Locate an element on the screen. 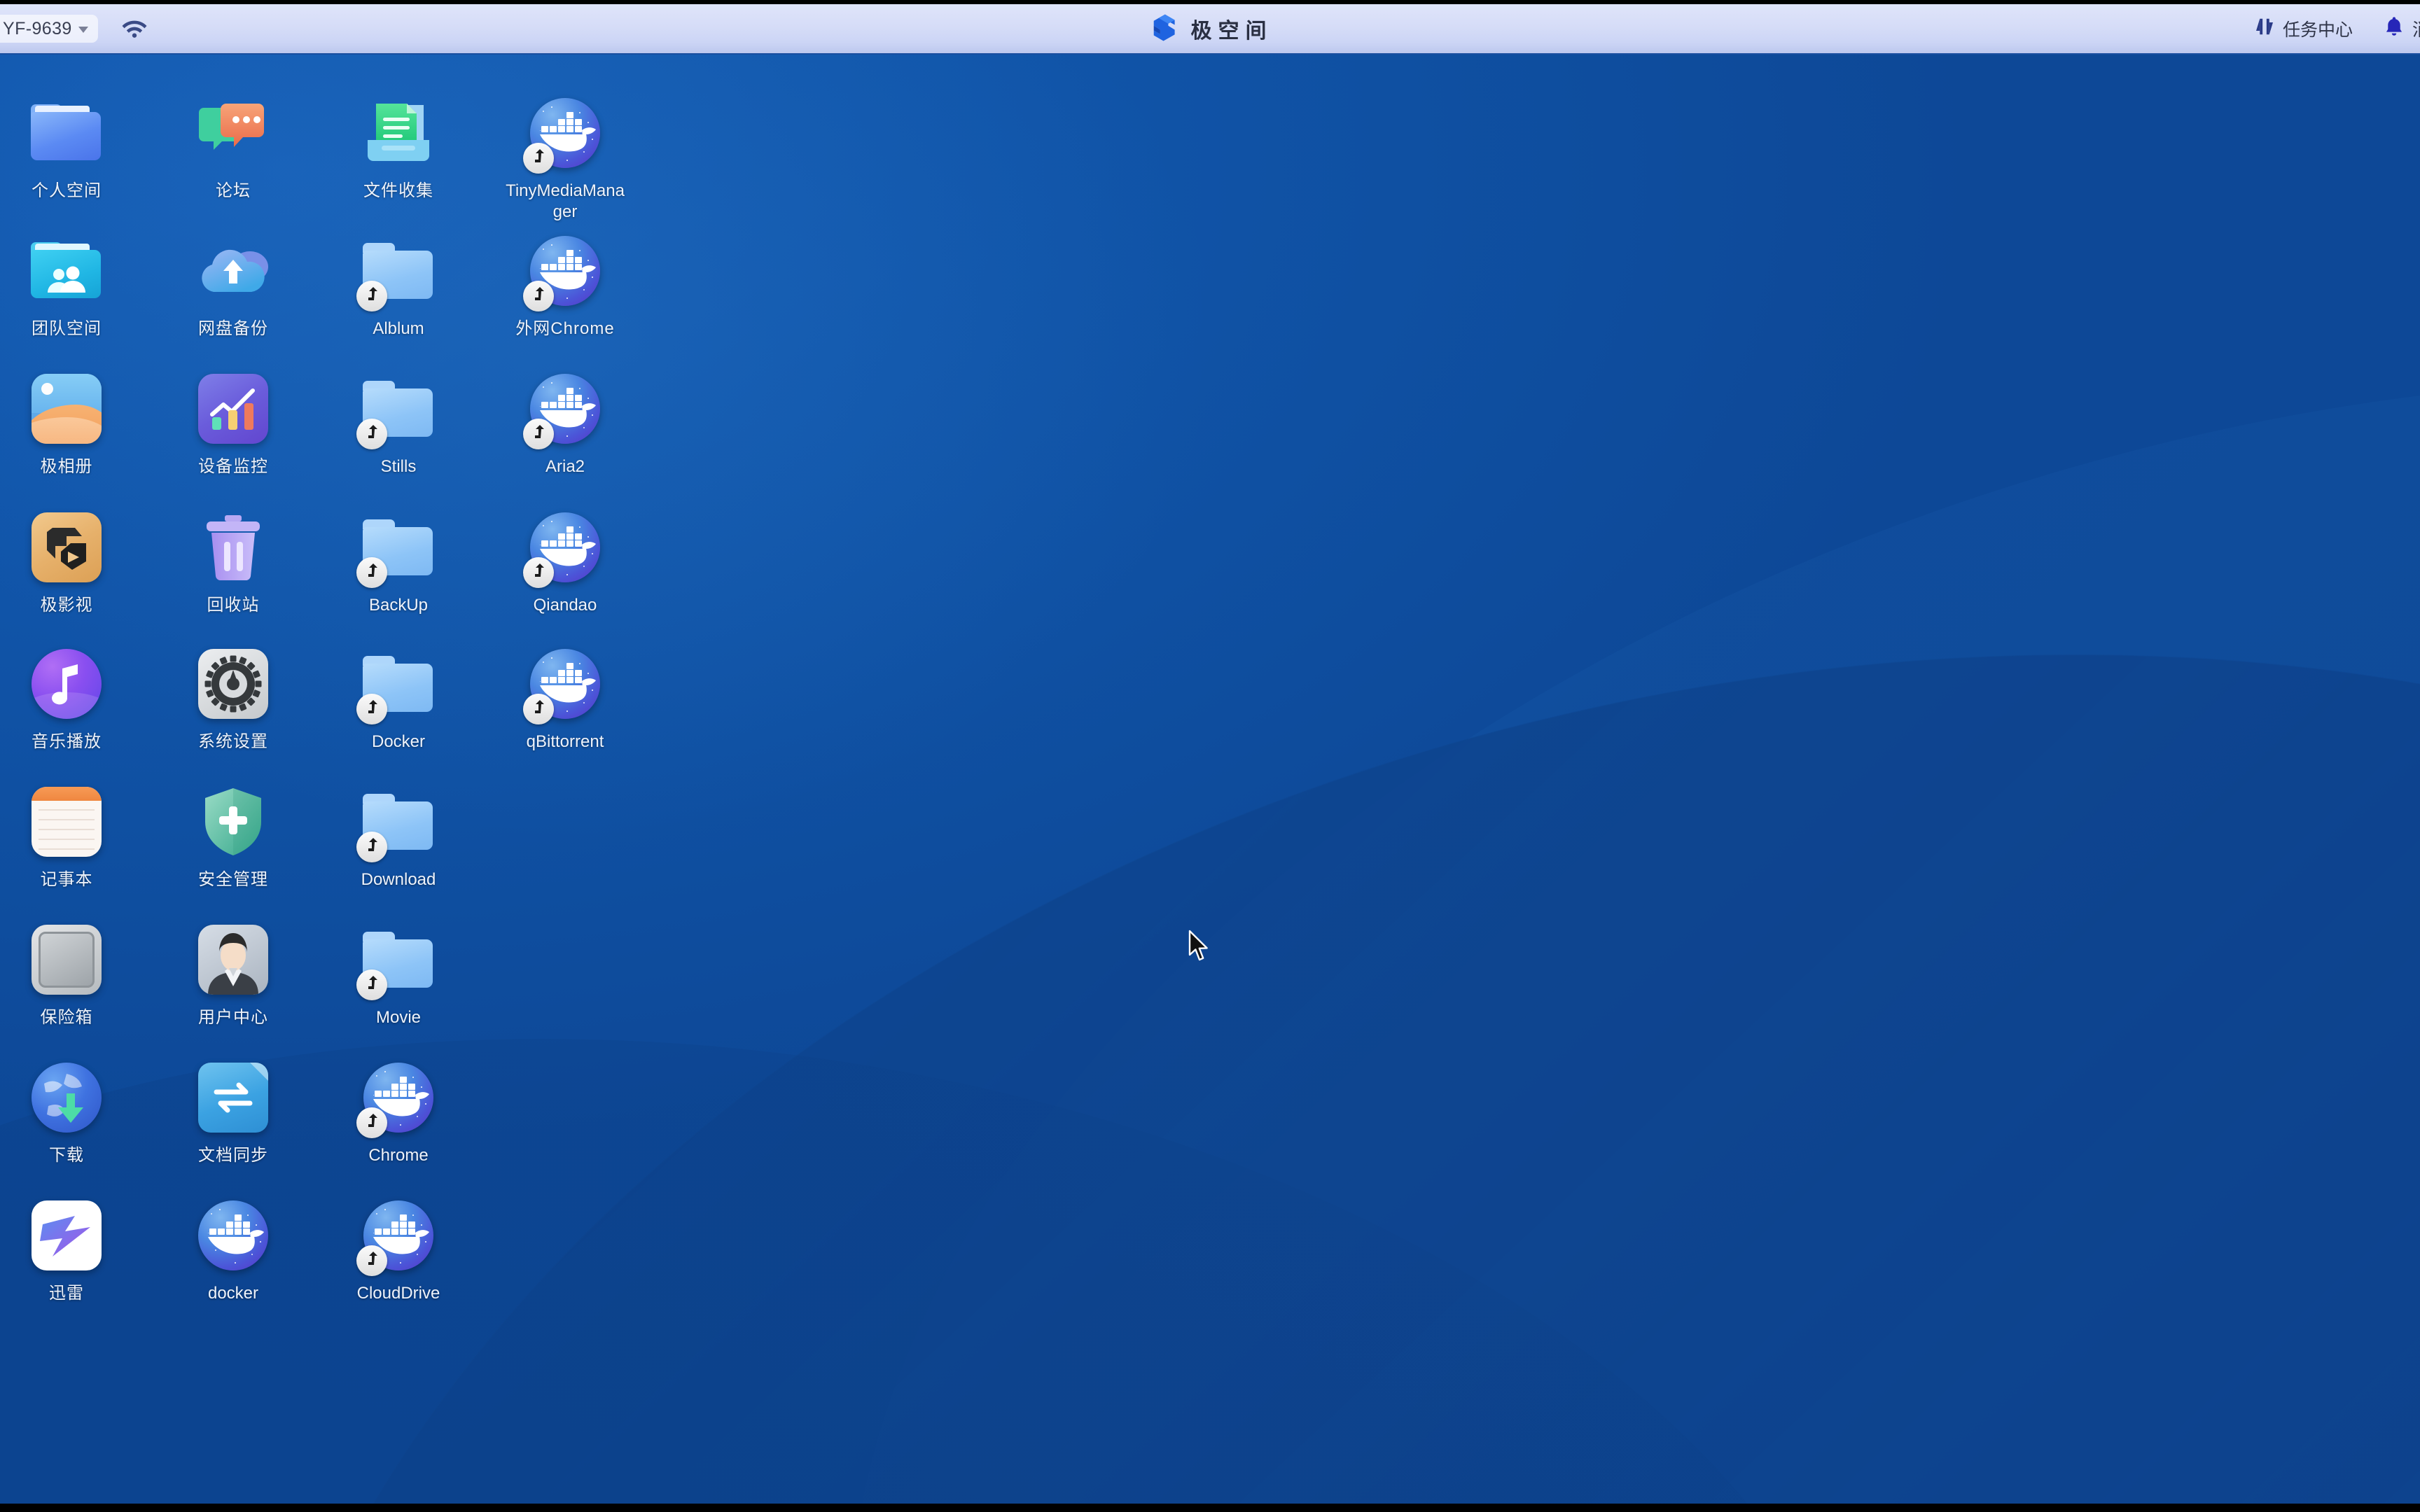  folder-blue-icon is located at coordinates (66, 133).